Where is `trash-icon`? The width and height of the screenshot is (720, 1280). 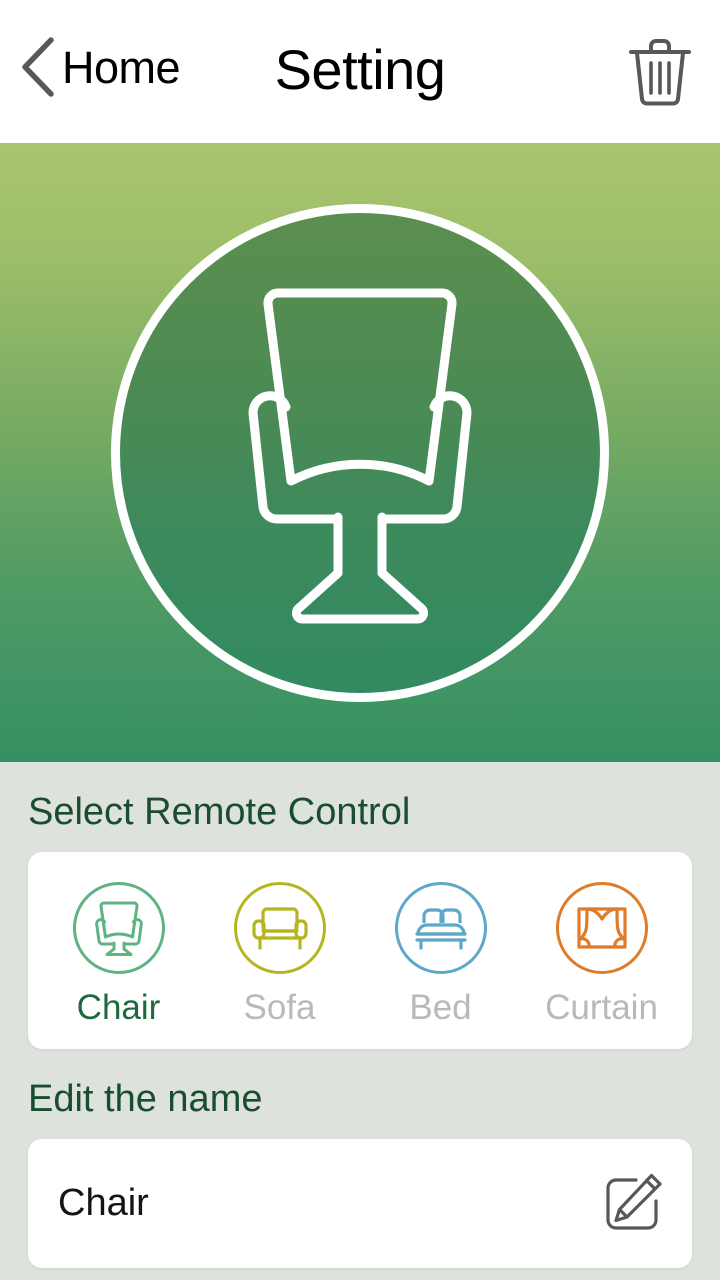 trash-icon is located at coordinates (660, 72).